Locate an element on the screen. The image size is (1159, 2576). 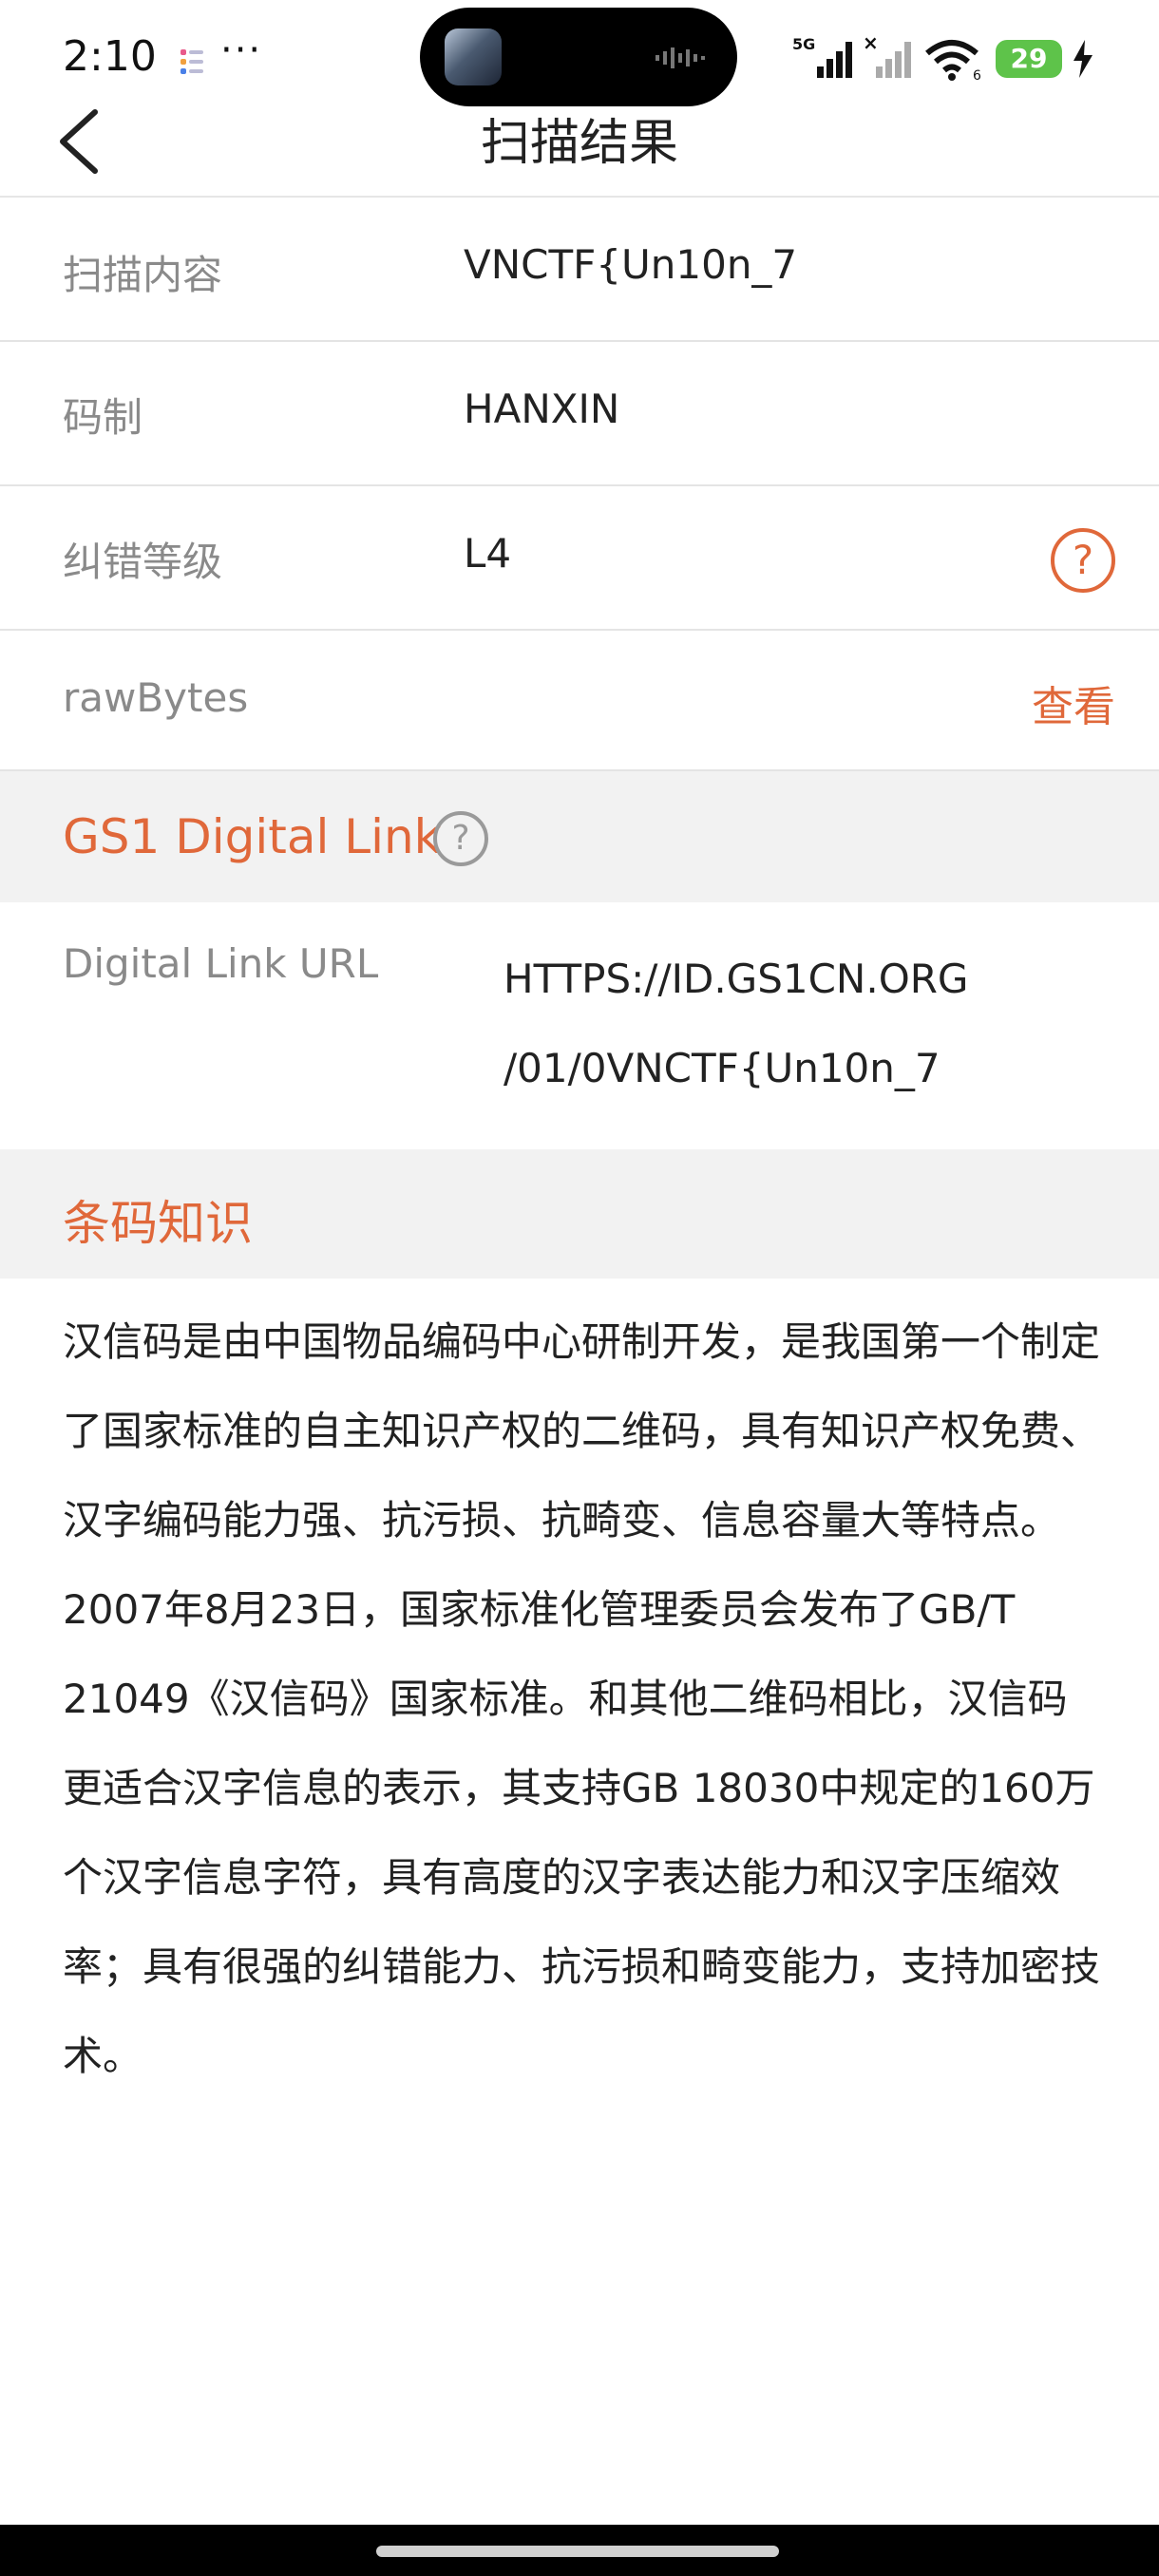
audio-wave-icon is located at coordinates (680, 57).